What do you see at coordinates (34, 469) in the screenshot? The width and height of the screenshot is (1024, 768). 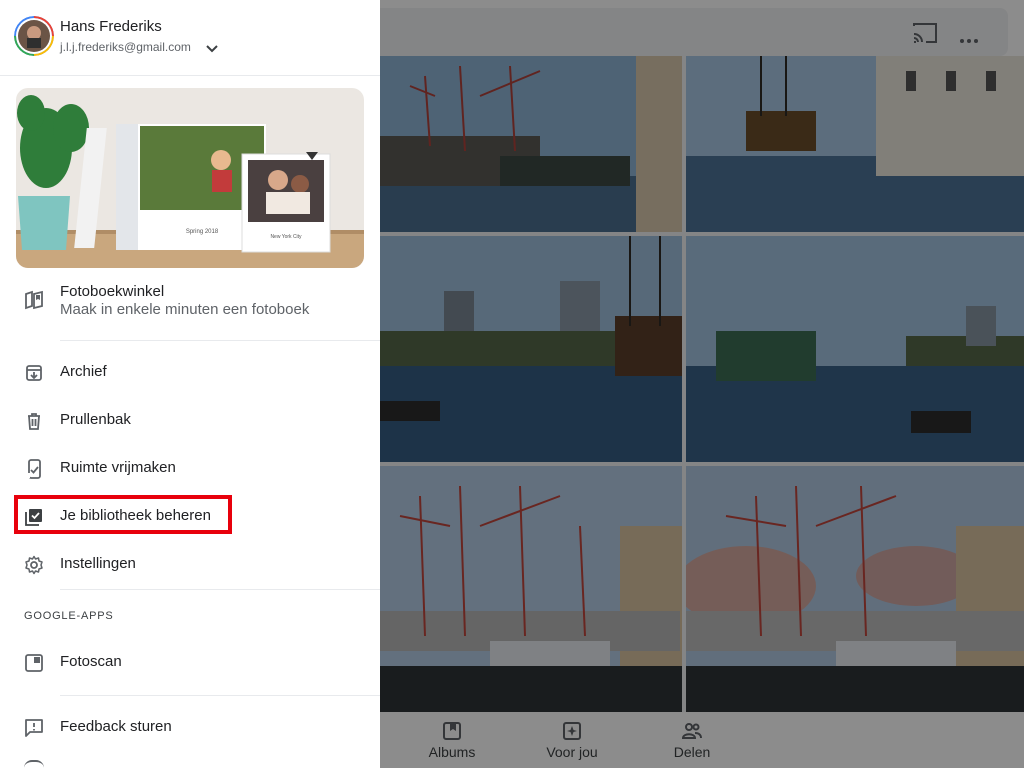 I see `free-space-icon` at bounding box center [34, 469].